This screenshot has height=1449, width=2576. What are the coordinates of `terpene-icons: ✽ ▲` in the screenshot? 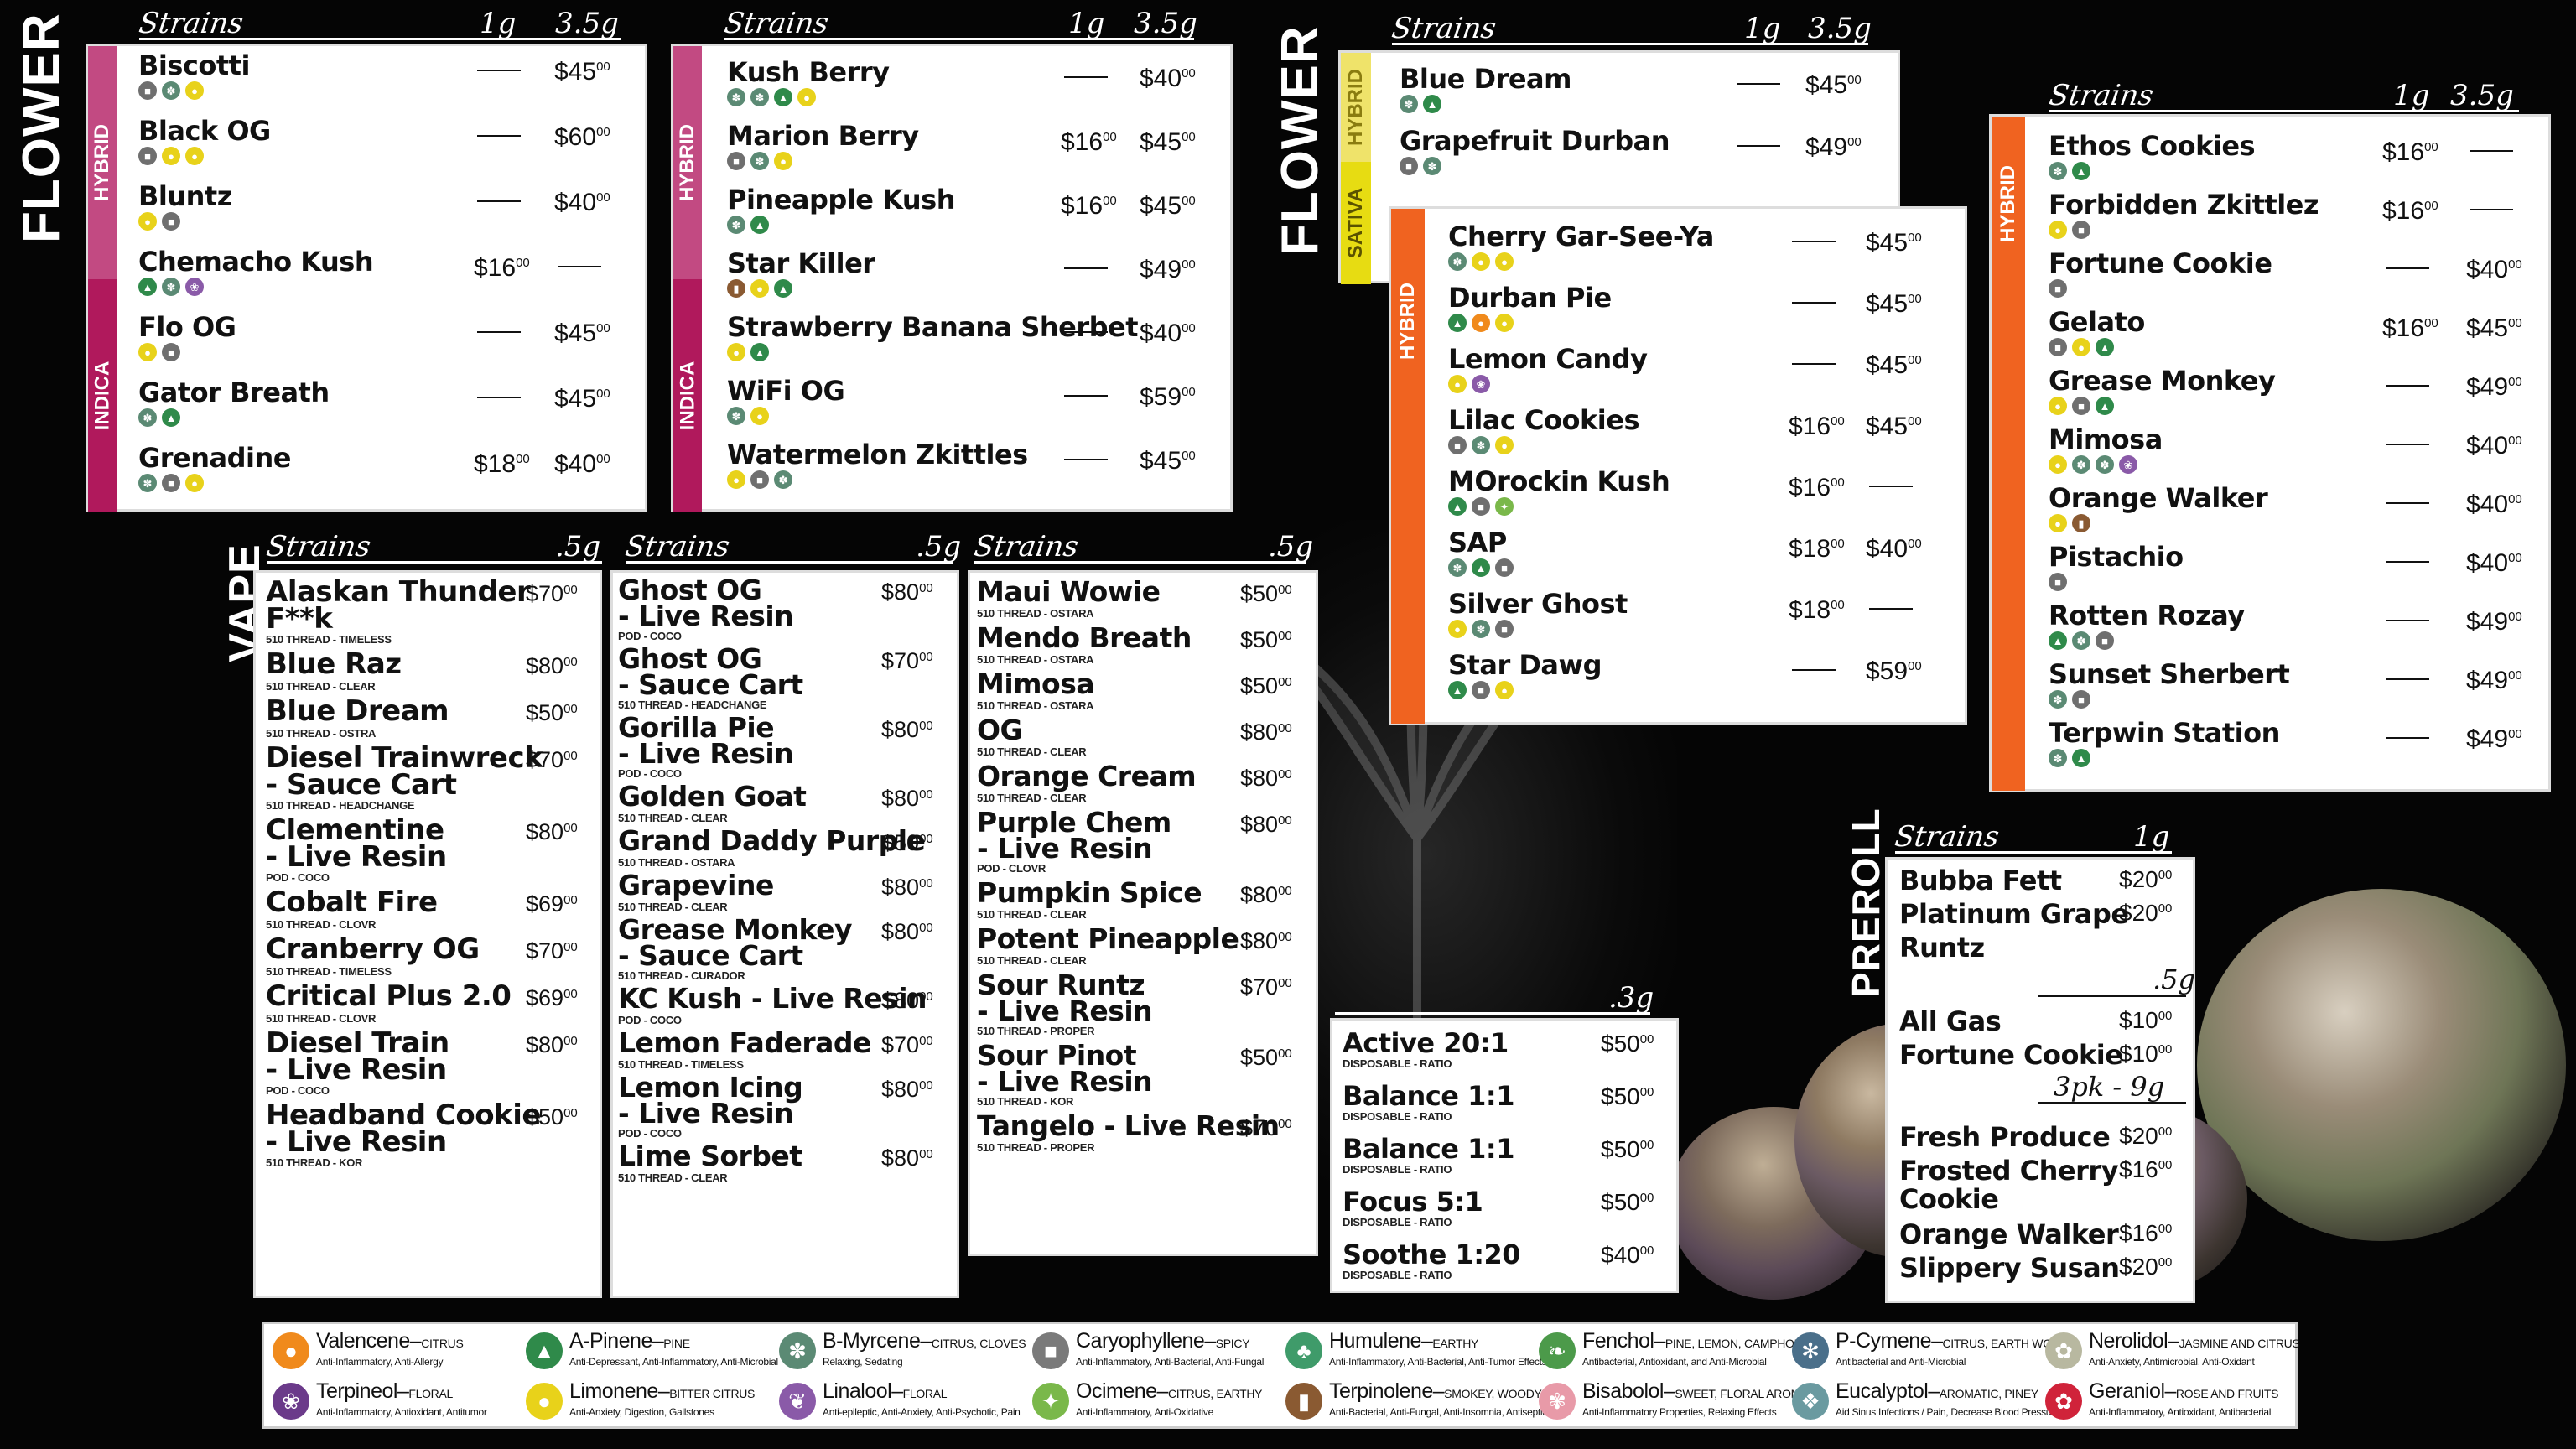 It's located at (2069, 171).